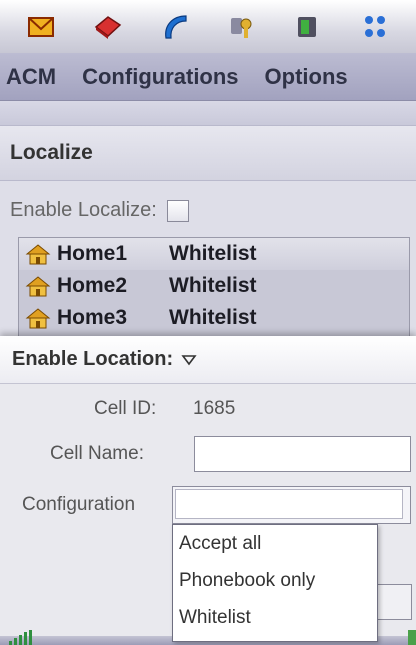 The width and height of the screenshot is (416, 645). I want to click on list-item: Home2 Whitelist, so click(214, 286).